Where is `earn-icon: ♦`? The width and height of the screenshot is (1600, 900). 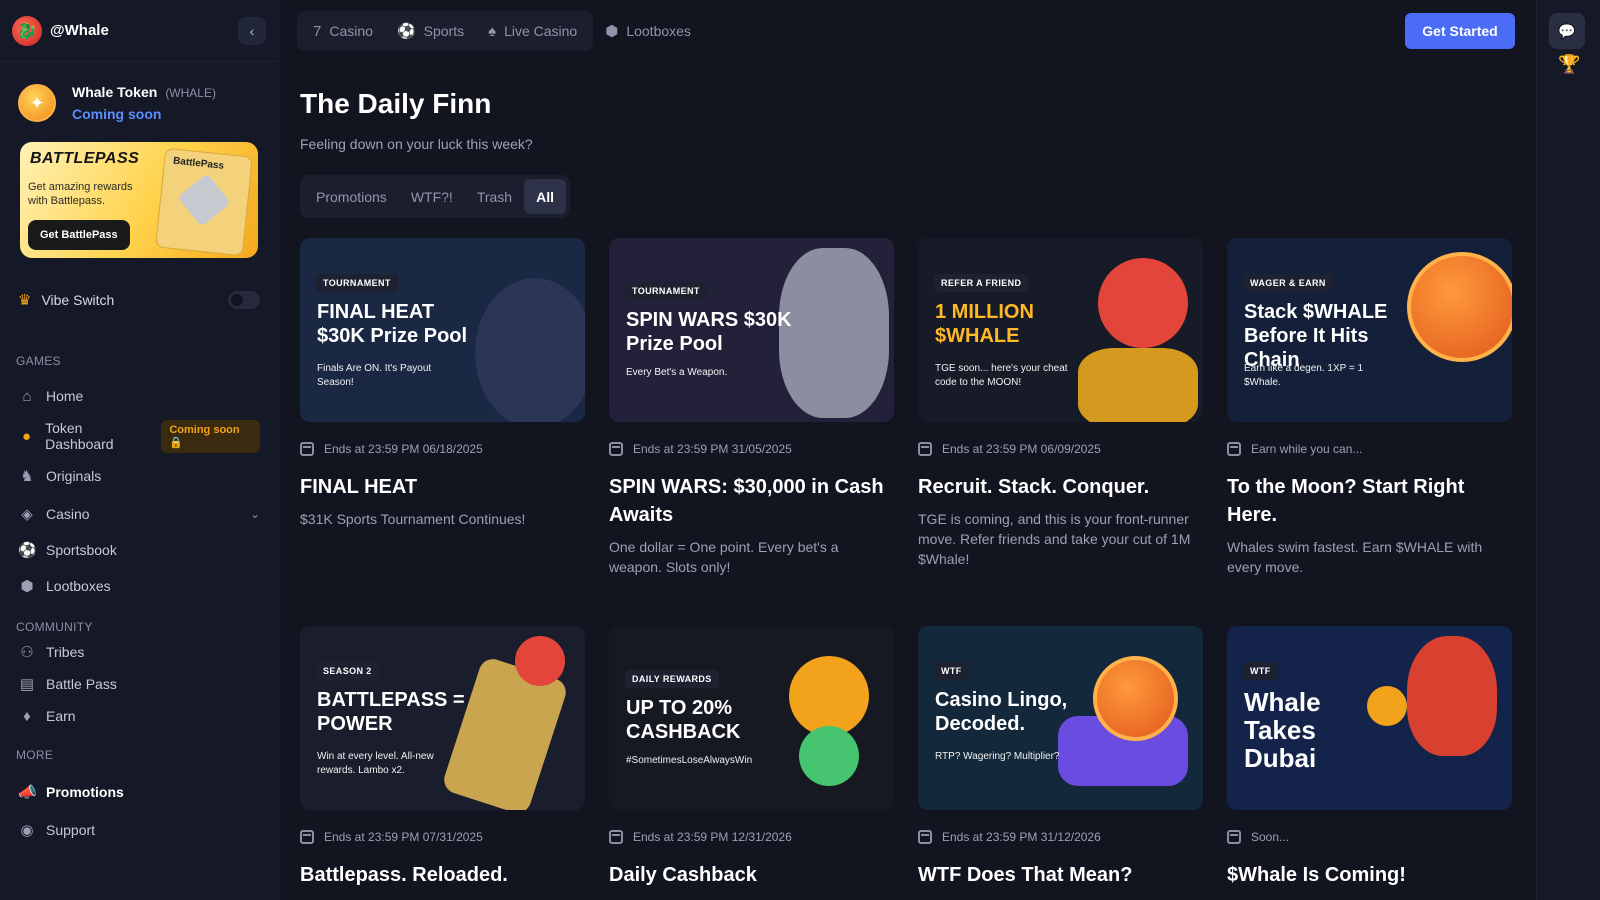
earn-icon: ♦ is located at coordinates (27, 716).